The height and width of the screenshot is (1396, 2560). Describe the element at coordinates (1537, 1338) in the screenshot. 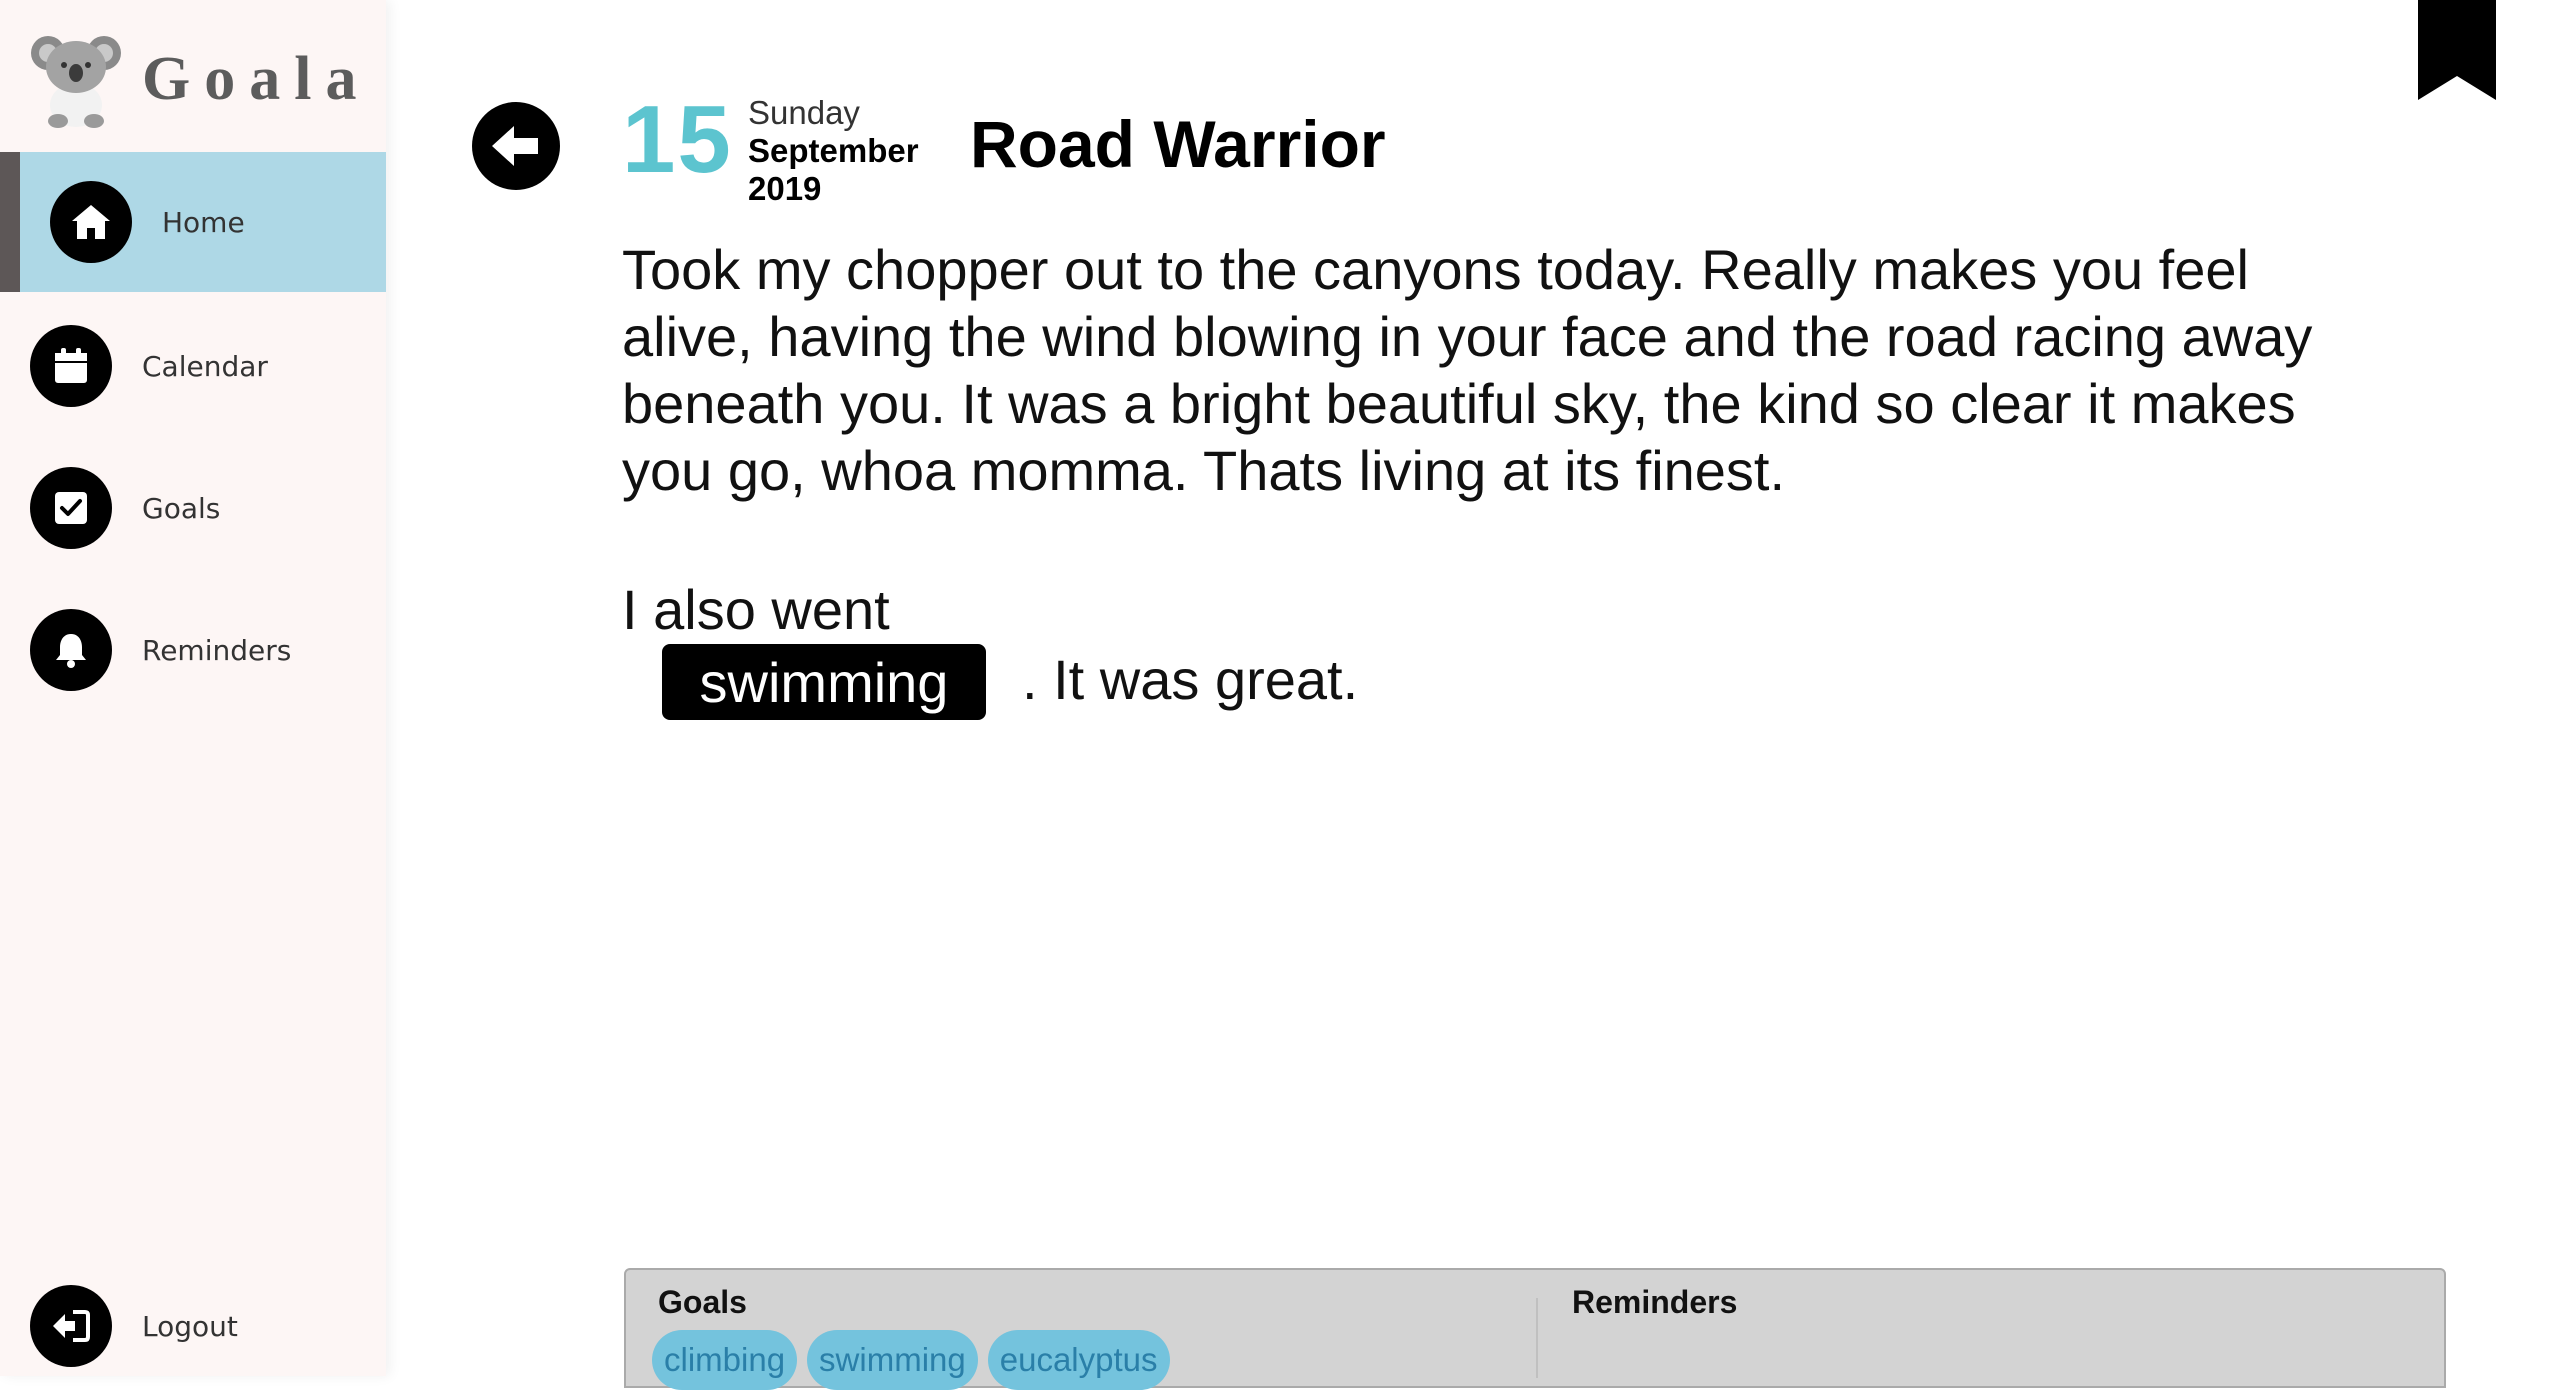

I see `panel-divider` at that location.